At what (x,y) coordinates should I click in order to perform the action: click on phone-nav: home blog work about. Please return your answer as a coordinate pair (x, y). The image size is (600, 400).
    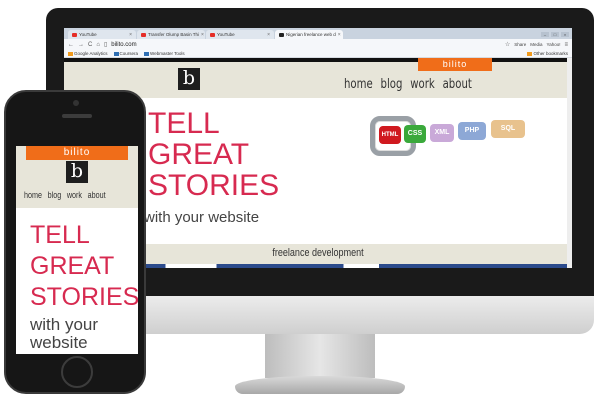
    Looking at the image, I should click on (65, 195).